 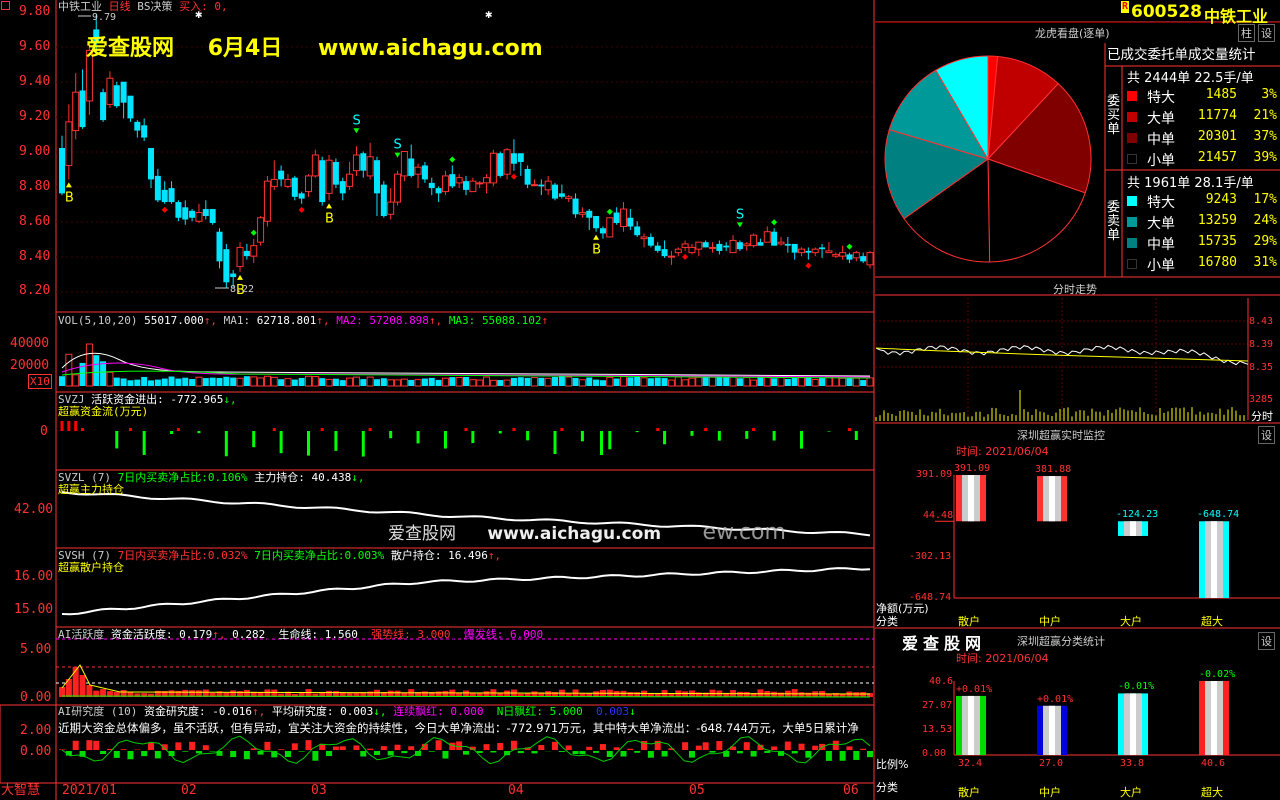 What do you see at coordinates (1217, 220) in the screenshot?
I see `order-size-value: 13259` at bounding box center [1217, 220].